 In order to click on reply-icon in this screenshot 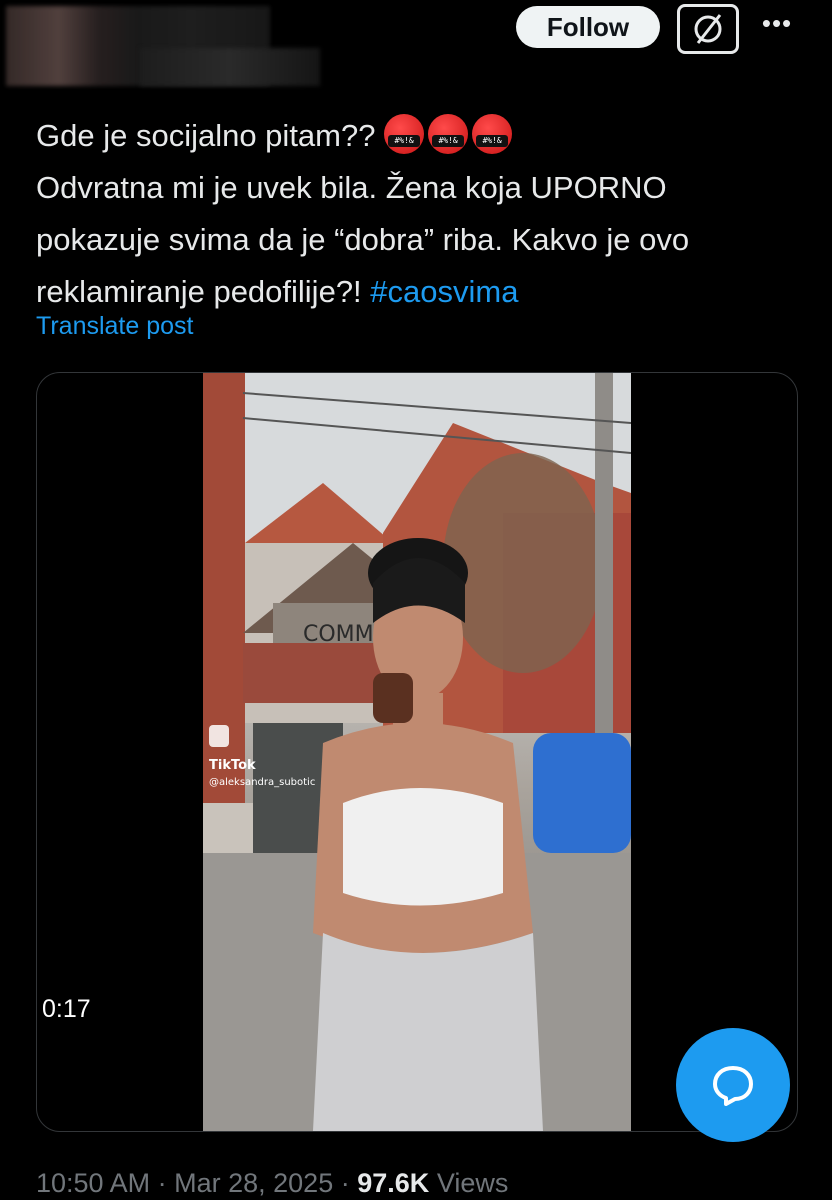, I will do `click(733, 1086)`.